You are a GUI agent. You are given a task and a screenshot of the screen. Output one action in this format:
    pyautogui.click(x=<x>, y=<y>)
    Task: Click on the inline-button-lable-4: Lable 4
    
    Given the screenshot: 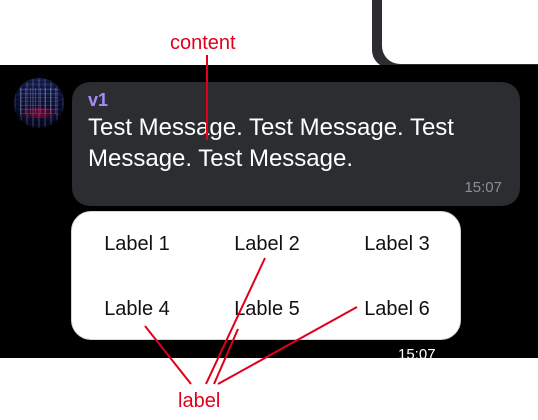 What is the action you would take?
    pyautogui.click(x=137, y=309)
    